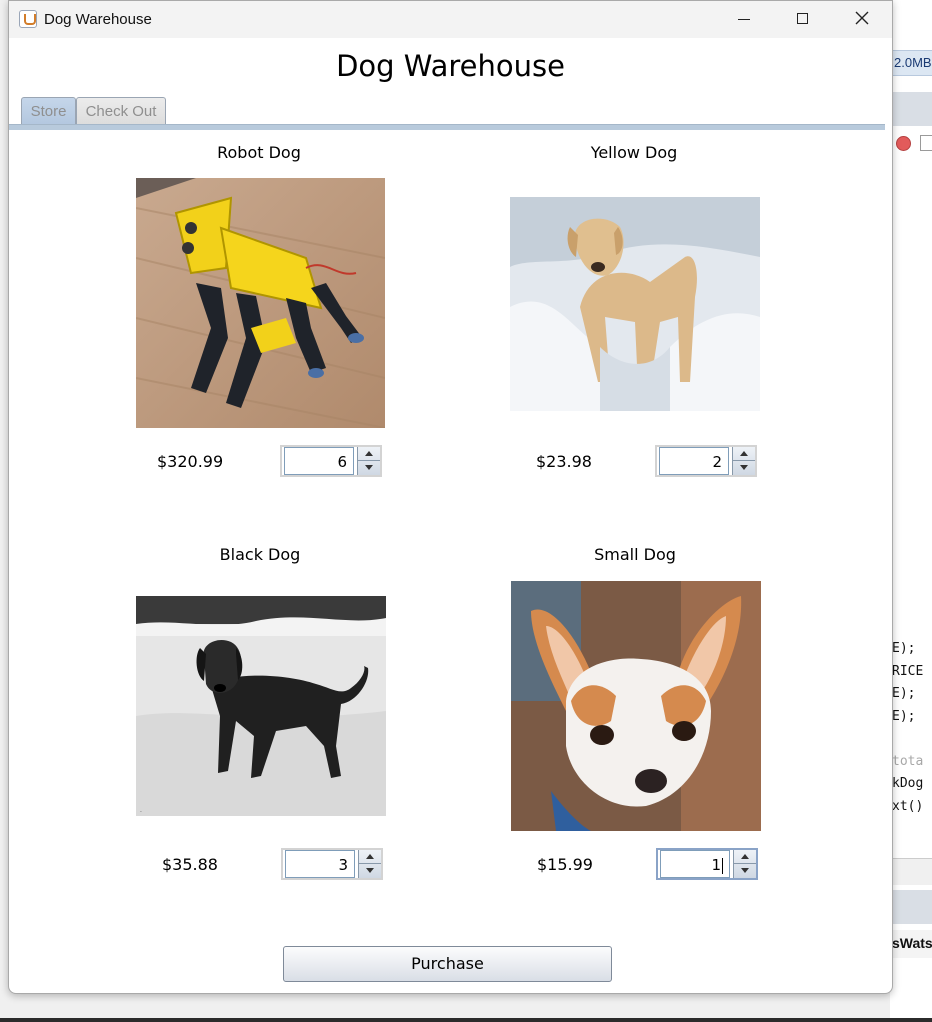 Image resolution: width=932 pixels, height=1022 pixels. Describe the element at coordinates (635, 304) in the screenshot. I see `yellow-dog-image` at that location.